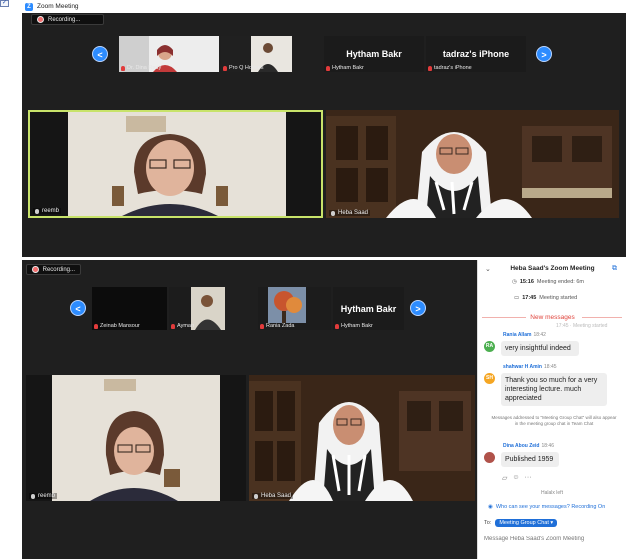 The image size is (639, 559). What do you see at coordinates (548, 282) in the screenshot?
I see `system-message: ◷ 15:16 Meeting ended: 6m` at bounding box center [548, 282].